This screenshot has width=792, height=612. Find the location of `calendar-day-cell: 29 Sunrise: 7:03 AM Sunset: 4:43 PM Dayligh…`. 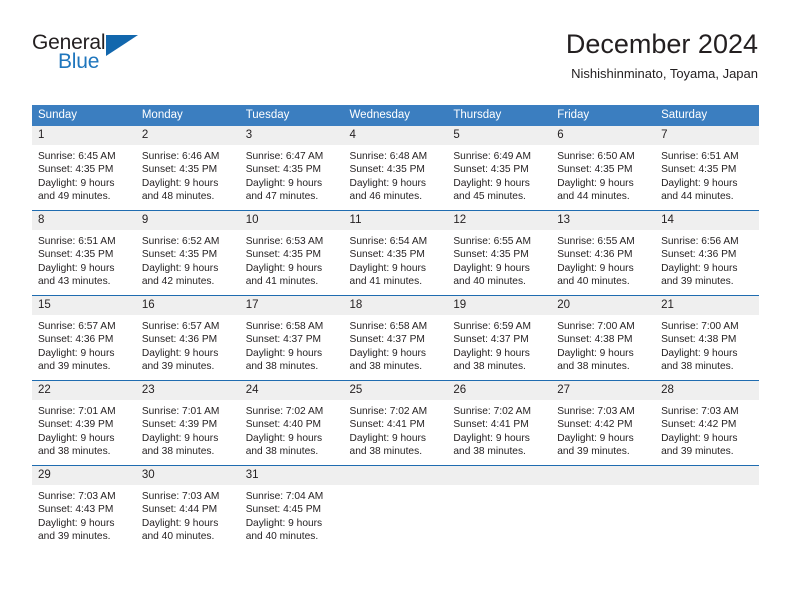

calendar-day-cell: 29 Sunrise: 7:03 AM Sunset: 4:43 PM Dayligh… is located at coordinates (84, 507).